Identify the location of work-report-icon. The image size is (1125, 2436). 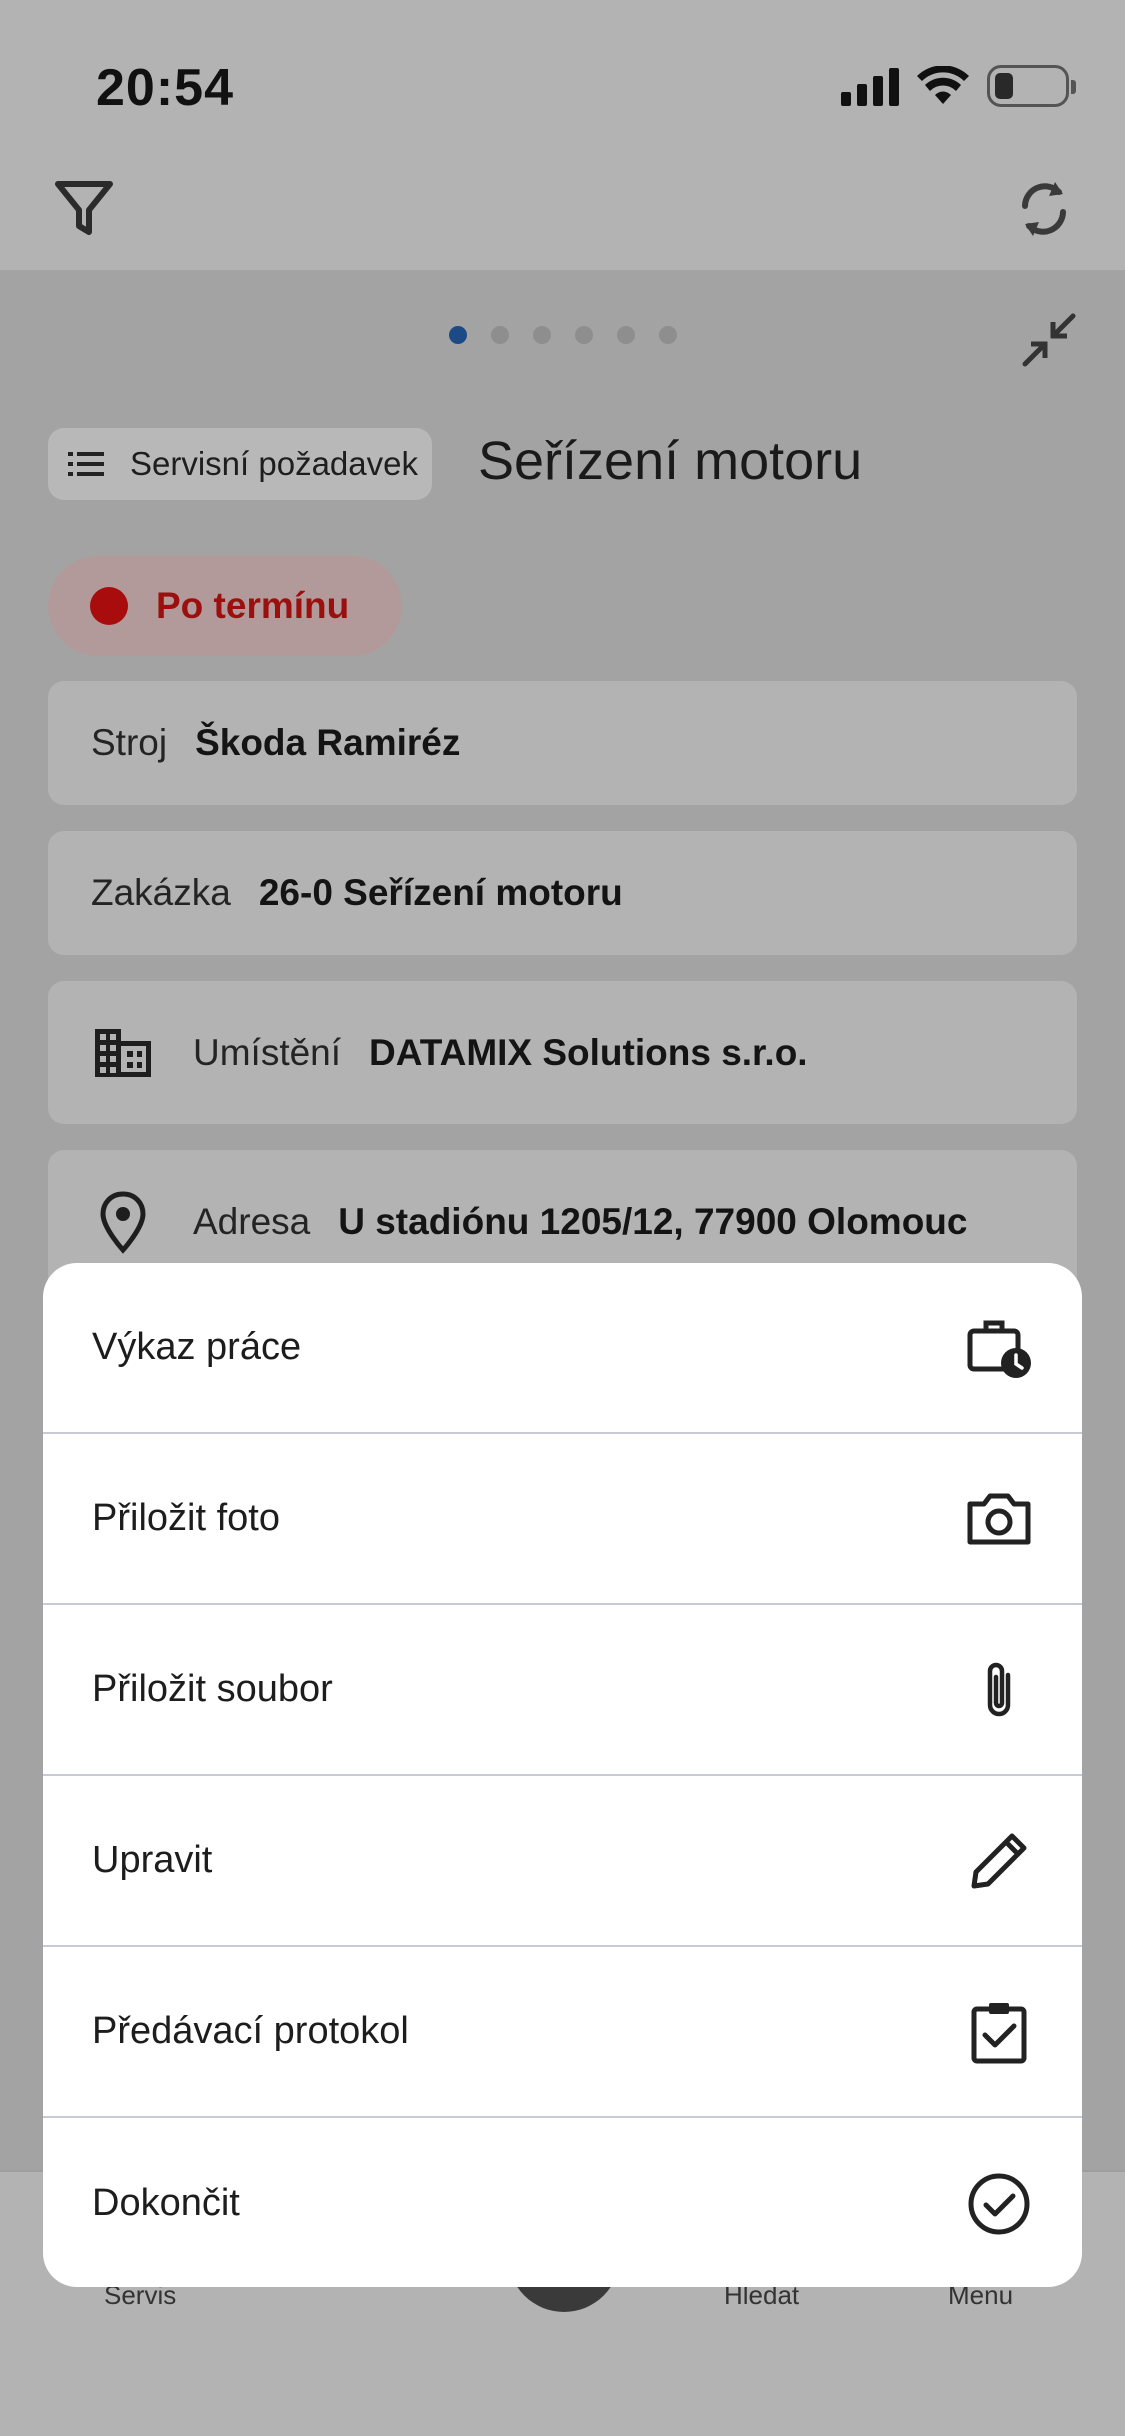
(999, 1349).